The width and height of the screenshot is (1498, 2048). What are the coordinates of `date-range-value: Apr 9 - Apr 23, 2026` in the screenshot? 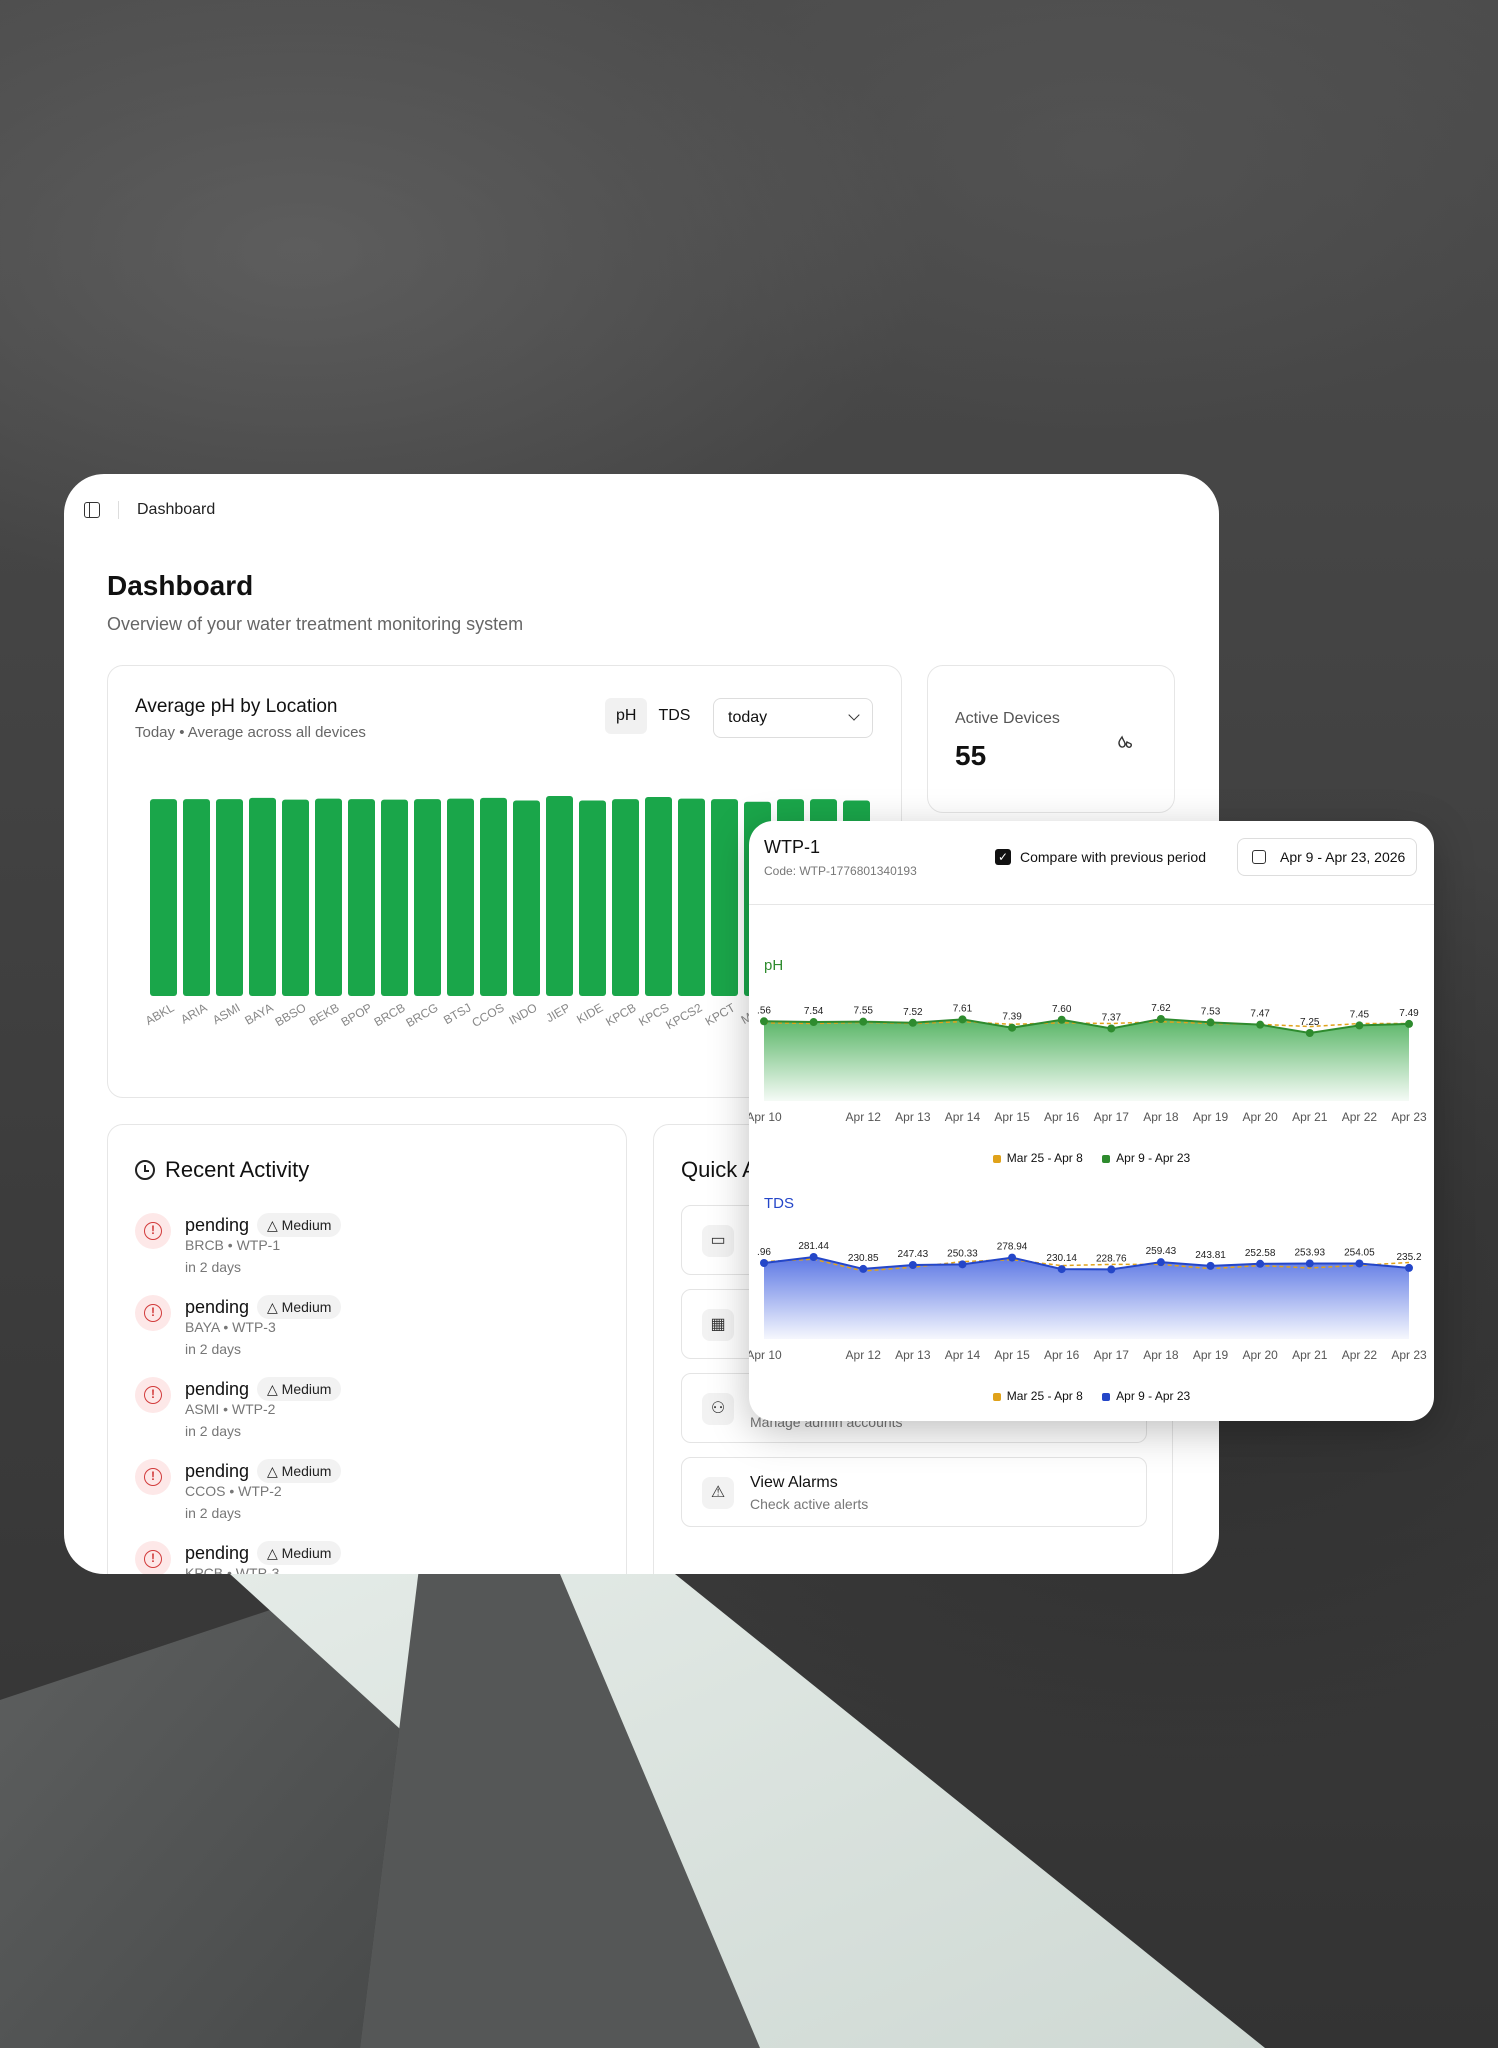 It's located at (1343, 857).